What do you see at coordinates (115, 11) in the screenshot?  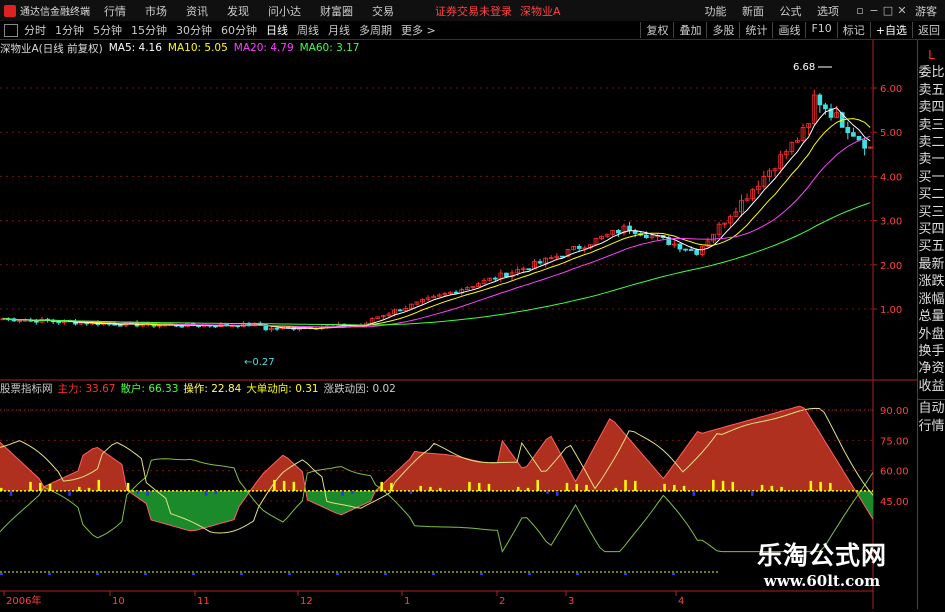 I see `menu-quotes: 行情` at bounding box center [115, 11].